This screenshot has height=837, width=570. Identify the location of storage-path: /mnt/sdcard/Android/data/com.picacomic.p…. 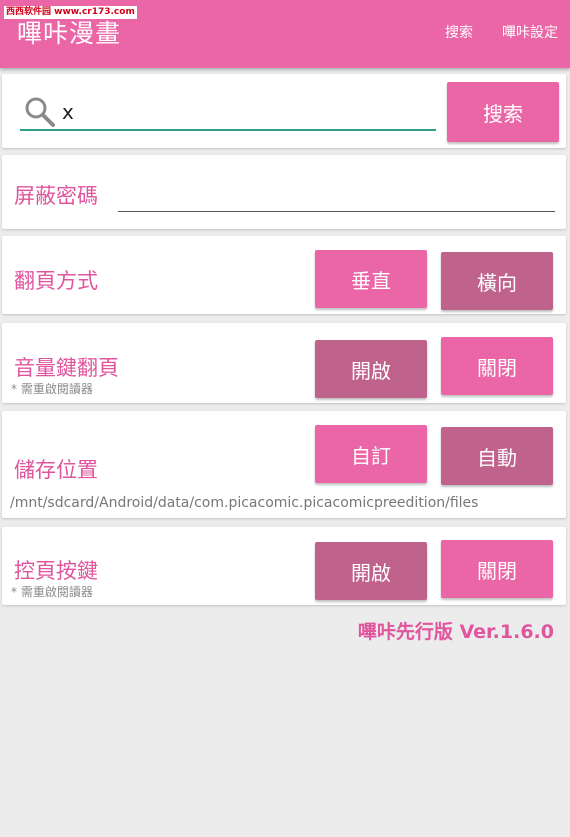
(244, 503).